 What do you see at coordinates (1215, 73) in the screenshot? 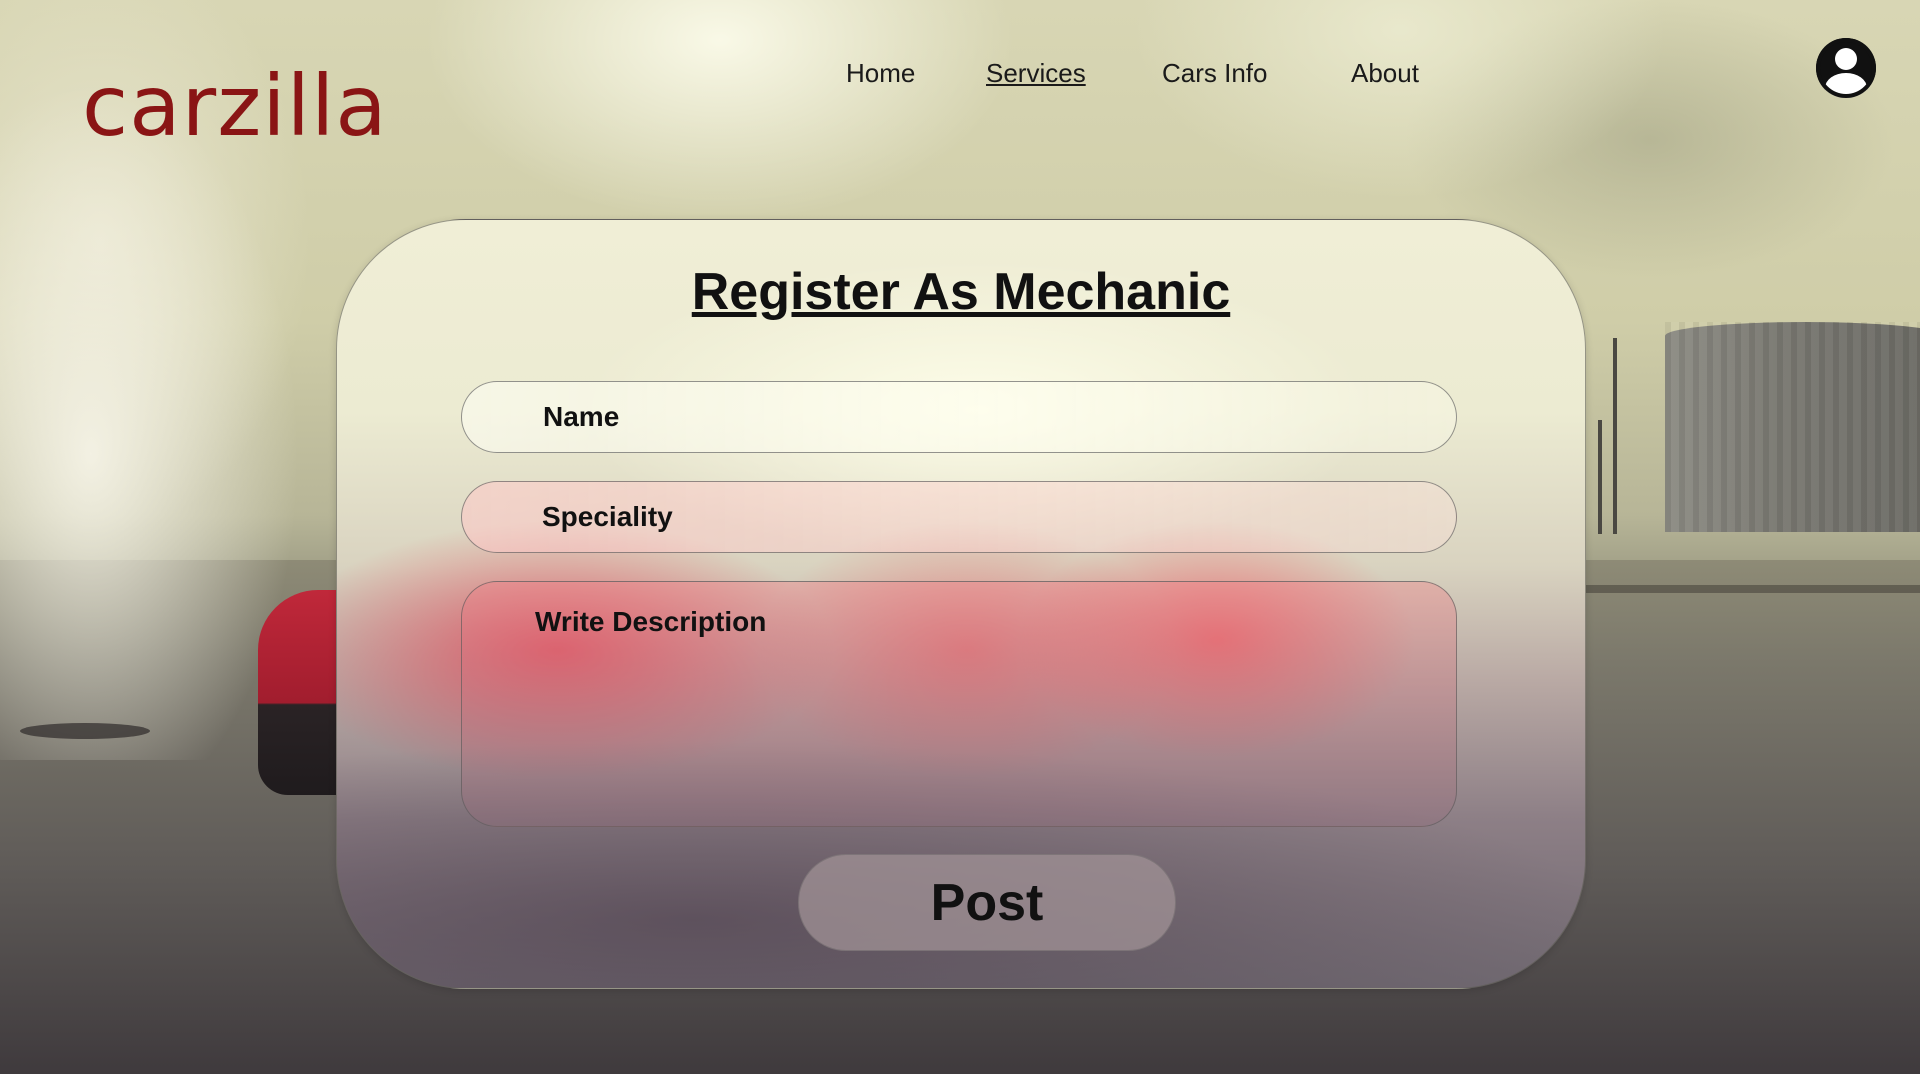
I see `nav-cars-info: Cars Info` at bounding box center [1215, 73].